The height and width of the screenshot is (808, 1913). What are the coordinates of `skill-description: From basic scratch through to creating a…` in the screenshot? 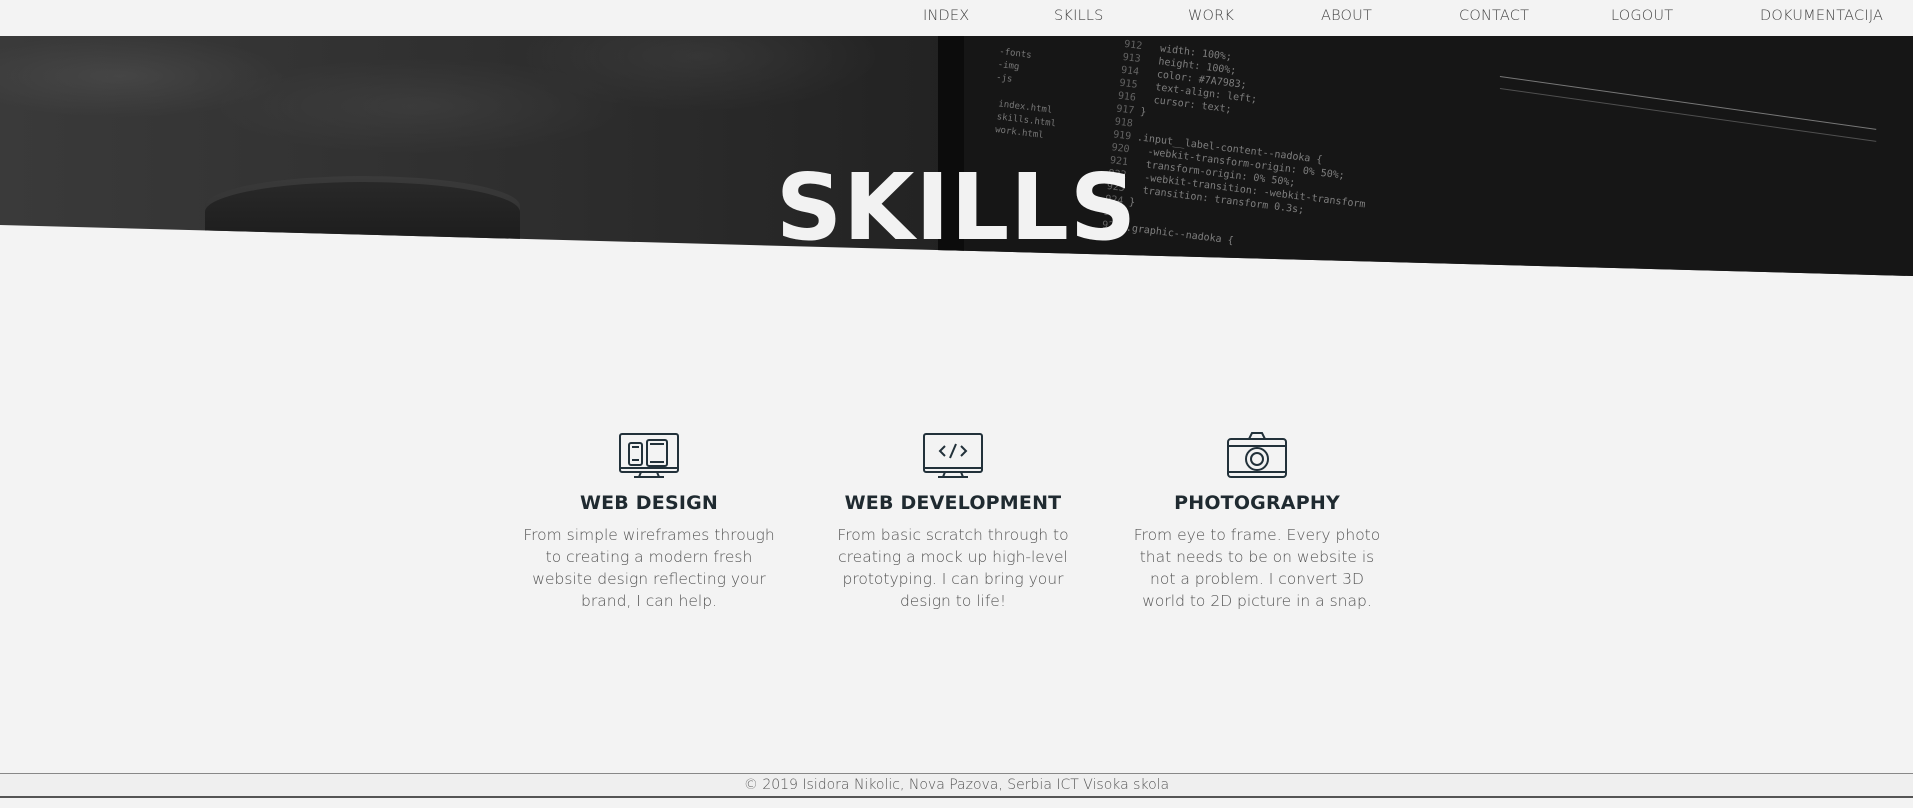 It's located at (953, 568).